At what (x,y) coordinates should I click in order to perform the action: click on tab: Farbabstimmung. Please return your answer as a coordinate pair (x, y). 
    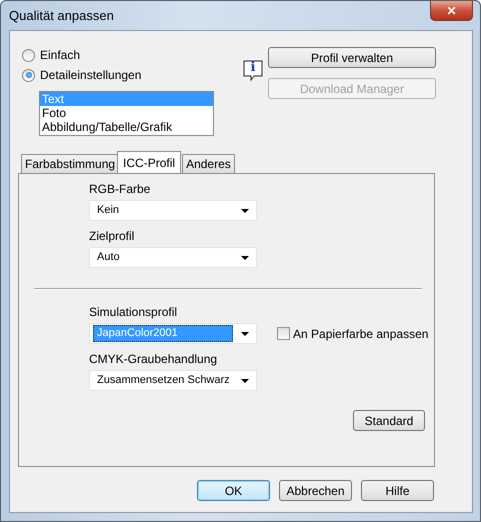
    Looking at the image, I should click on (70, 163).